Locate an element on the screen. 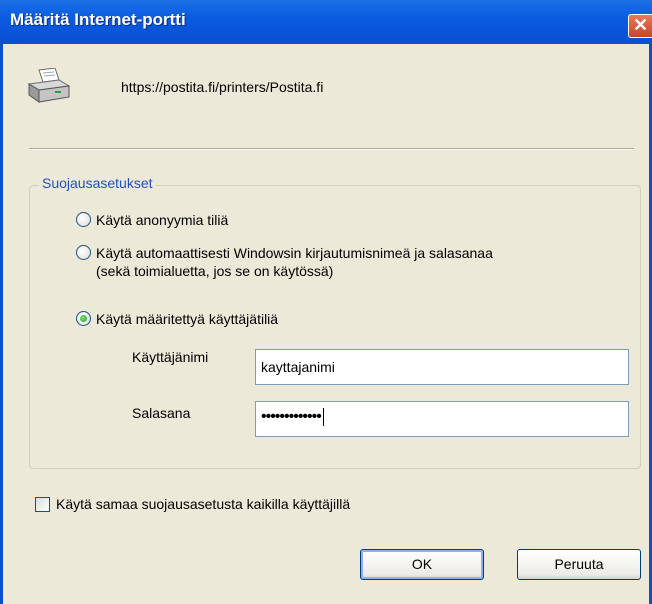  text-caret is located at coordinates (323, 417).